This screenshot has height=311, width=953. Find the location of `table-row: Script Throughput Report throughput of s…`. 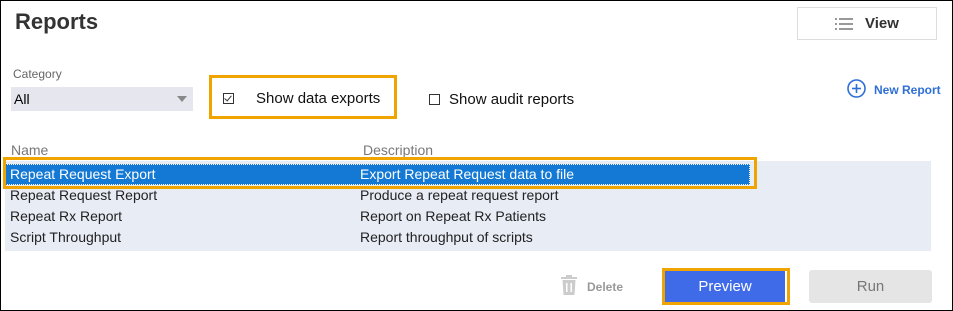

table-row: Script Throughput Report throughput of s… is located at coordinates (377, 237).